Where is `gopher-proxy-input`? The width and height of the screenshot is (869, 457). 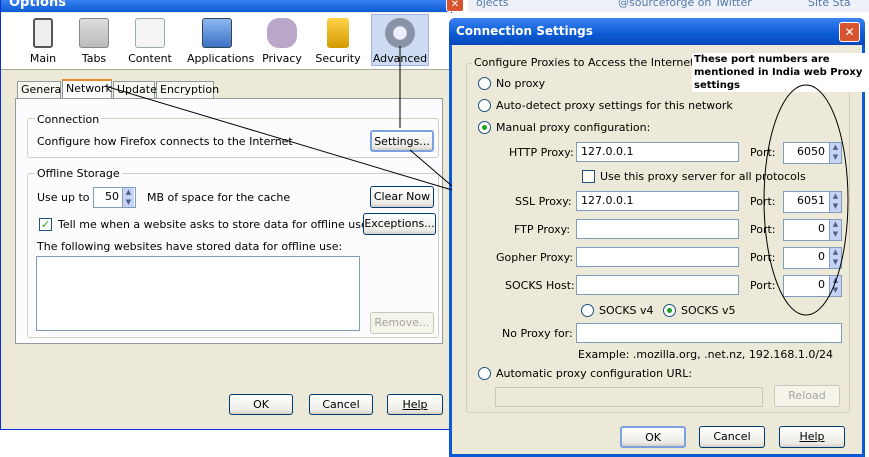
gopher-proxy-input is located at coordinates (657, 257).